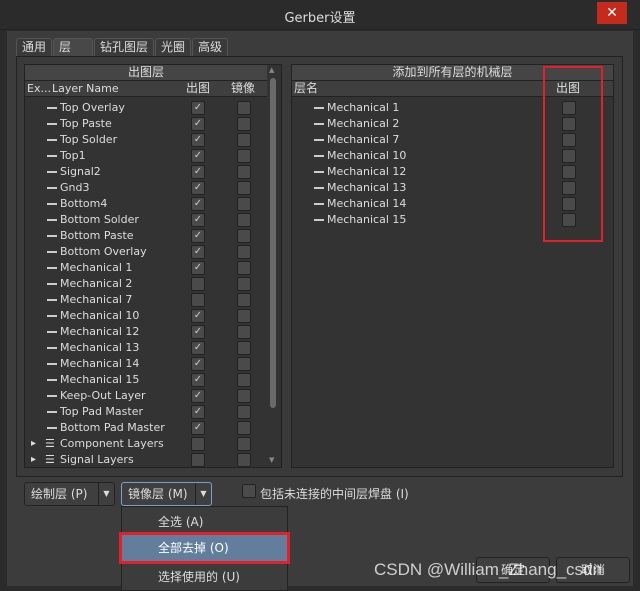  I want to click on layer-row: ▸ ☰ Signal Layers, so click(147, 460).